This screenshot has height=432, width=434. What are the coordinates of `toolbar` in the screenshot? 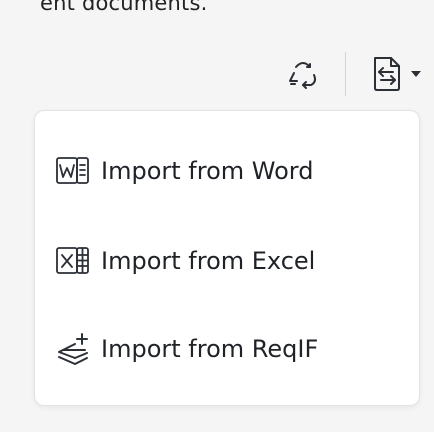 It's located at (349, 74).